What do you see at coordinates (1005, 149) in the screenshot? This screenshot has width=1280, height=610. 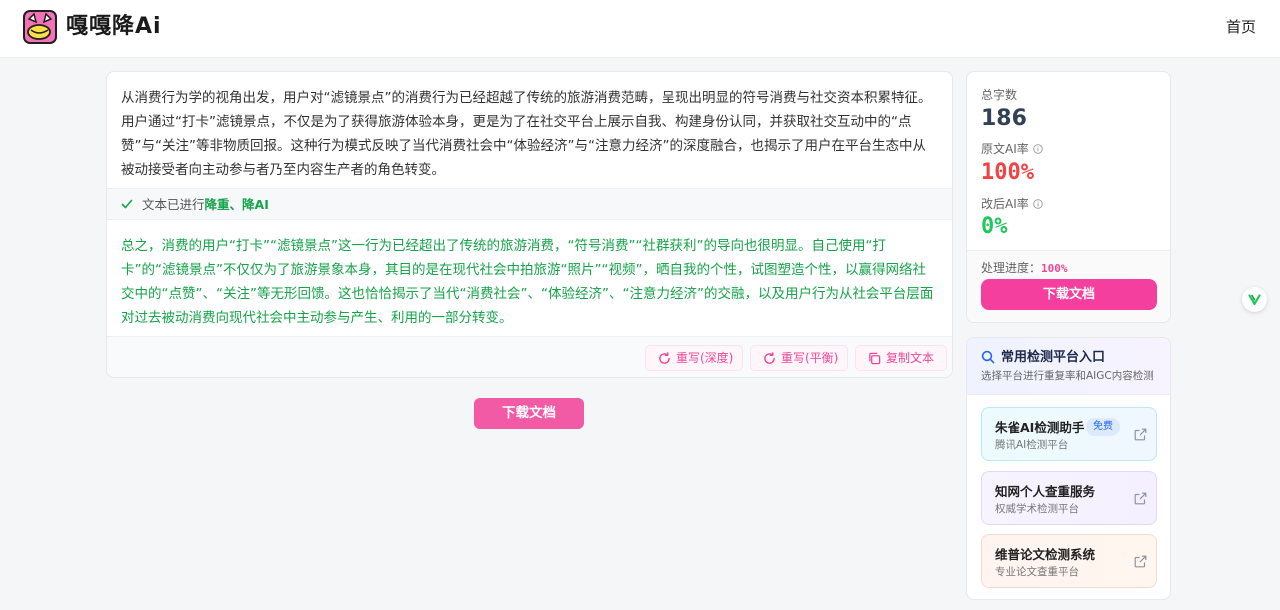 I see `original-ai-rate-text: 原文AI率` at bounding box center [1005, 149].